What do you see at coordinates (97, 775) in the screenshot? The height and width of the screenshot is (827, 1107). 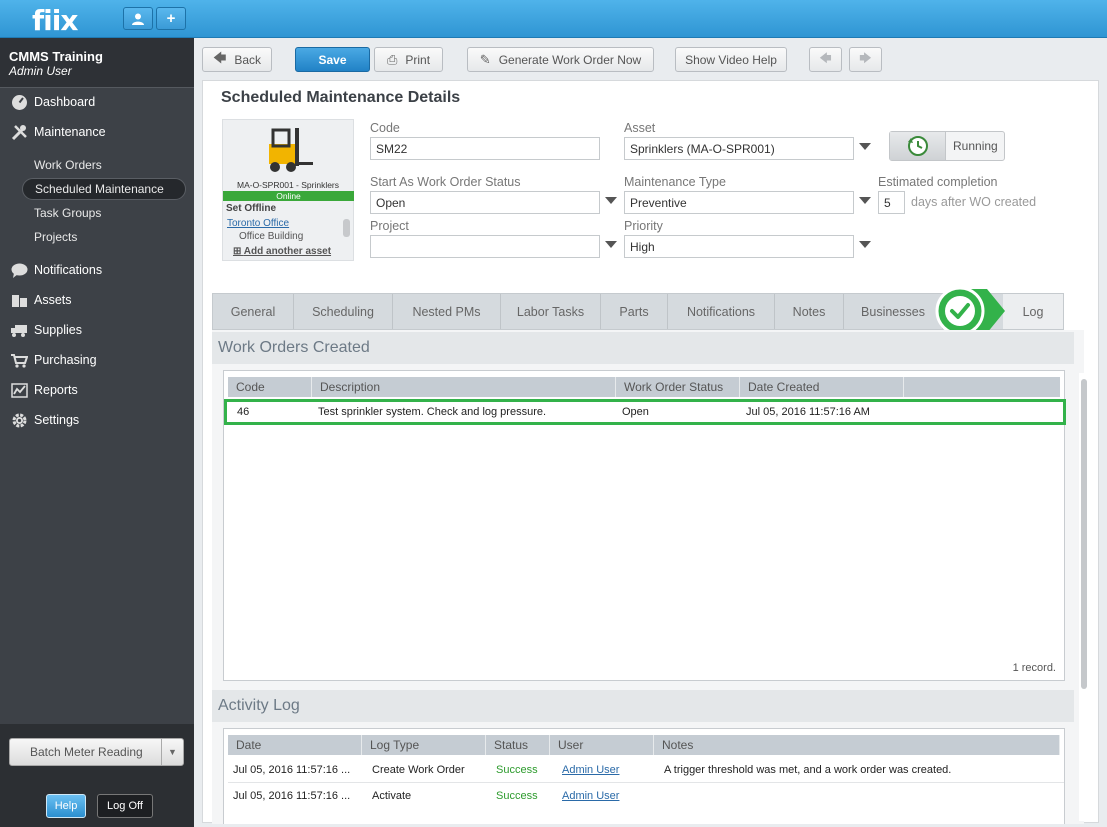 I see `sidebar-bottom: Batch Meter Reading ▼ Help Log Off` at bounding box center [97, 775].